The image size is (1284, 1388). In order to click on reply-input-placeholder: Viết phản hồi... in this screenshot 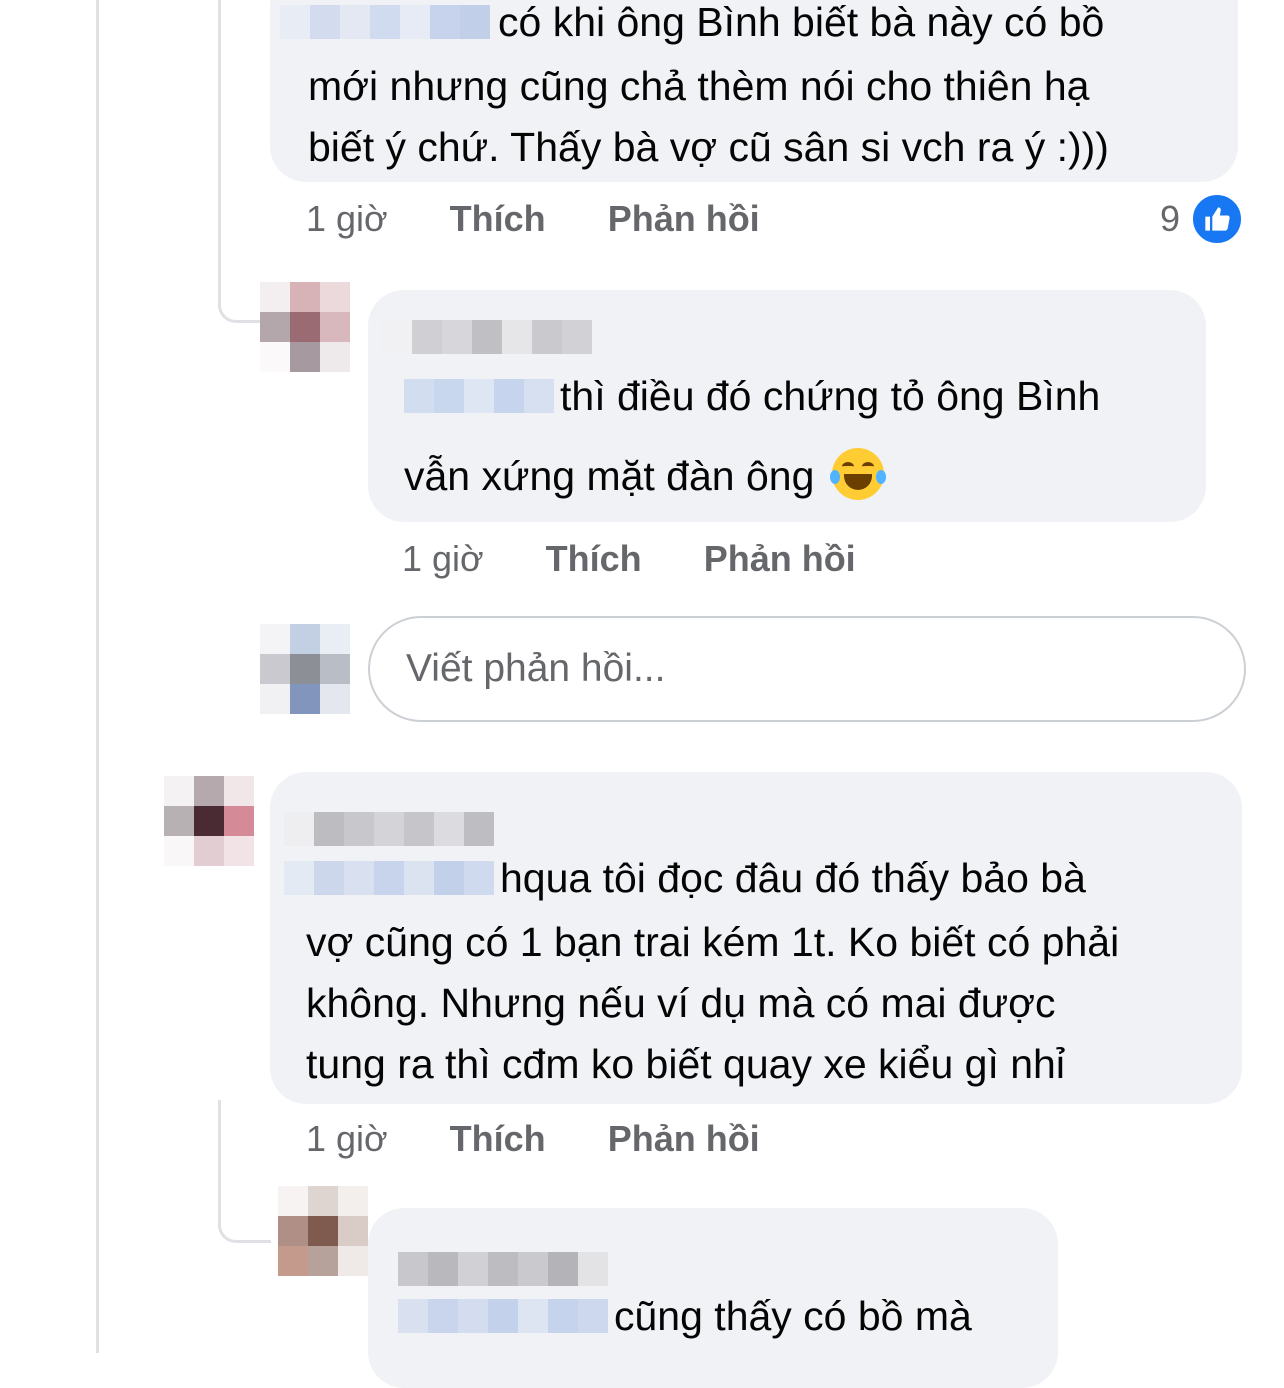, I will do `click(536, 668)`.